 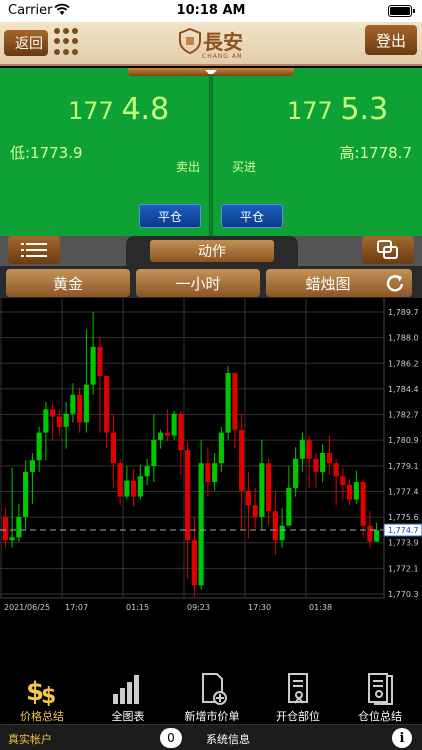 What do you see at coordinates (403, 491) in the screenshot?
I see `y-tick-label: 1,777.4` at bounding box center [403, 491].